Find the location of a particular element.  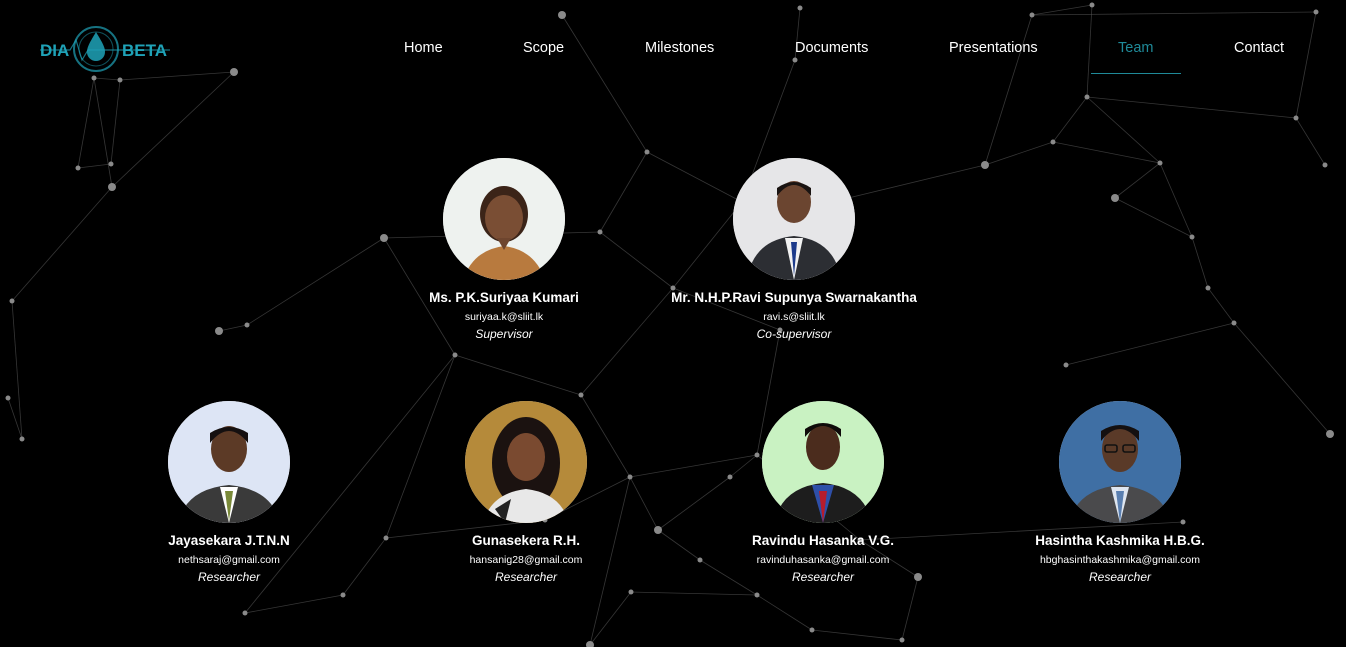

nav-home: Home is located at coordinates (423, 48).